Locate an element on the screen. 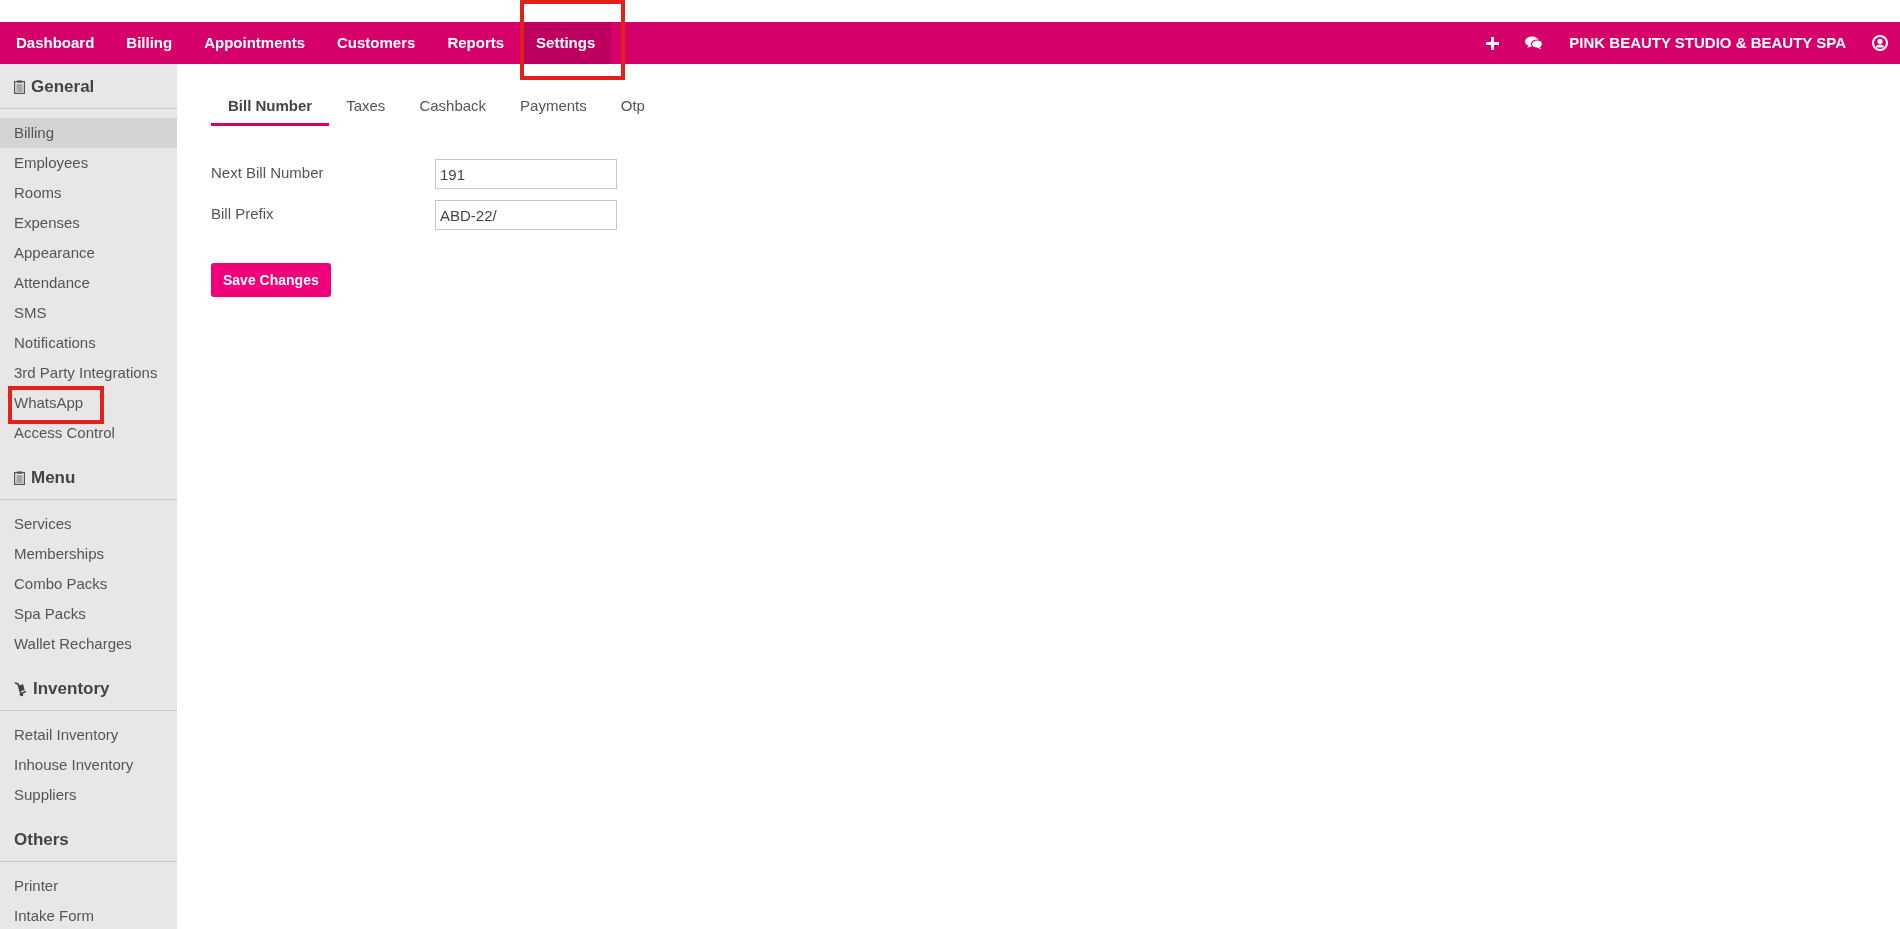 The image size is (1900, 929). sidebar-item: Printer is located at coordinates (88, 886).